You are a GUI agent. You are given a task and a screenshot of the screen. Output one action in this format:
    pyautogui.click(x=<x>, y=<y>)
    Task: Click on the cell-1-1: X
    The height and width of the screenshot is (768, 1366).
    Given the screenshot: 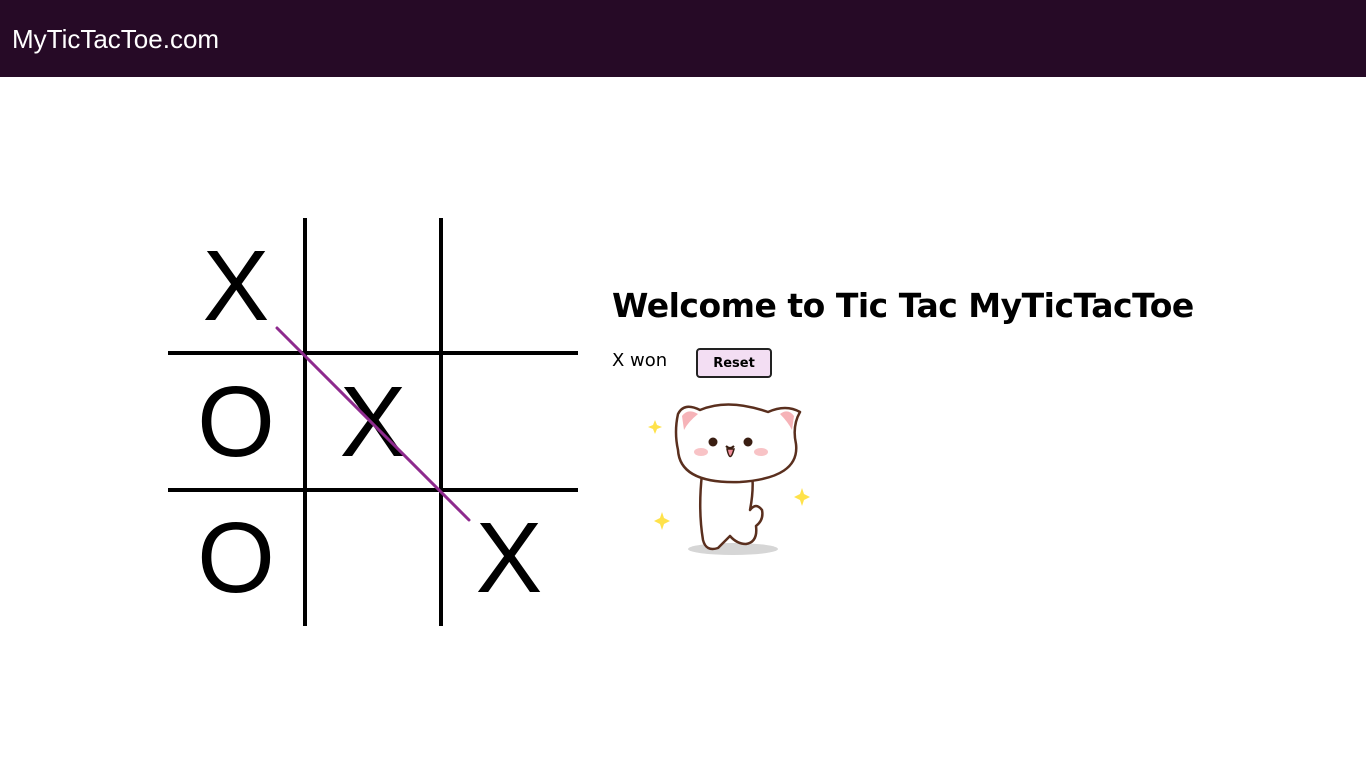 What is the action you would take?
    pyautogui.click(x=373, y=422)
    